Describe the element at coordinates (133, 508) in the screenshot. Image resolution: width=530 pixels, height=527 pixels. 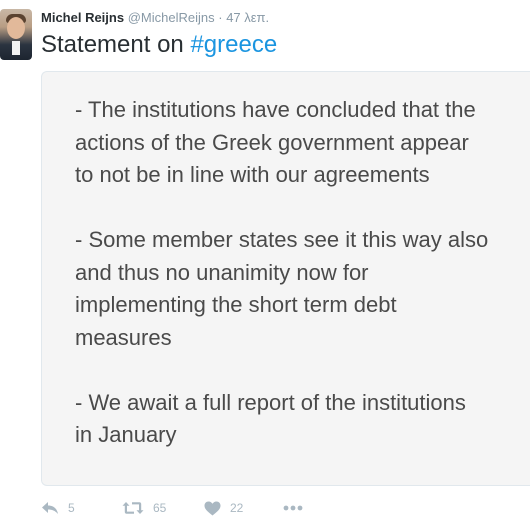
I see `retweet-icon` at that location.